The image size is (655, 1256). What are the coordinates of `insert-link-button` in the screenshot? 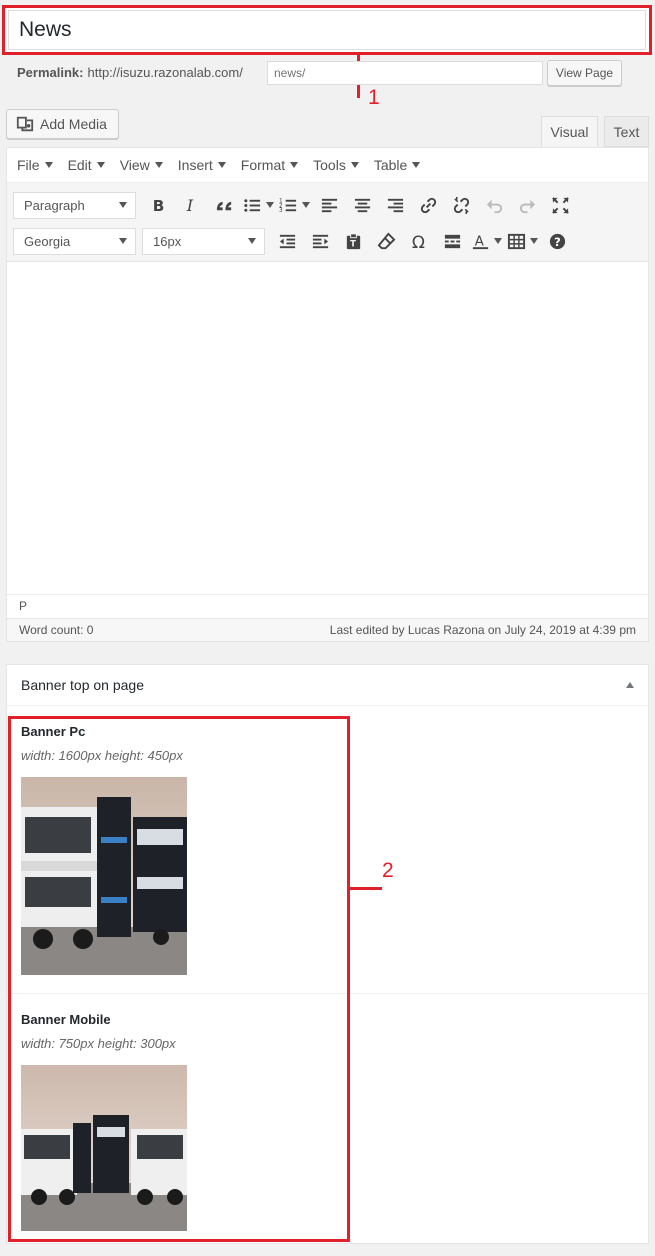 It's located at (428, 205).